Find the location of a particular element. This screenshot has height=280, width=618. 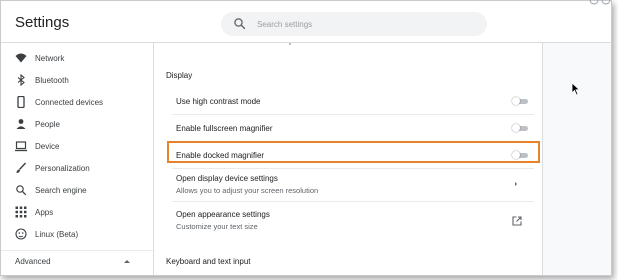

fullscreen-magnifier-toggle is located at coordinates (520, 128).